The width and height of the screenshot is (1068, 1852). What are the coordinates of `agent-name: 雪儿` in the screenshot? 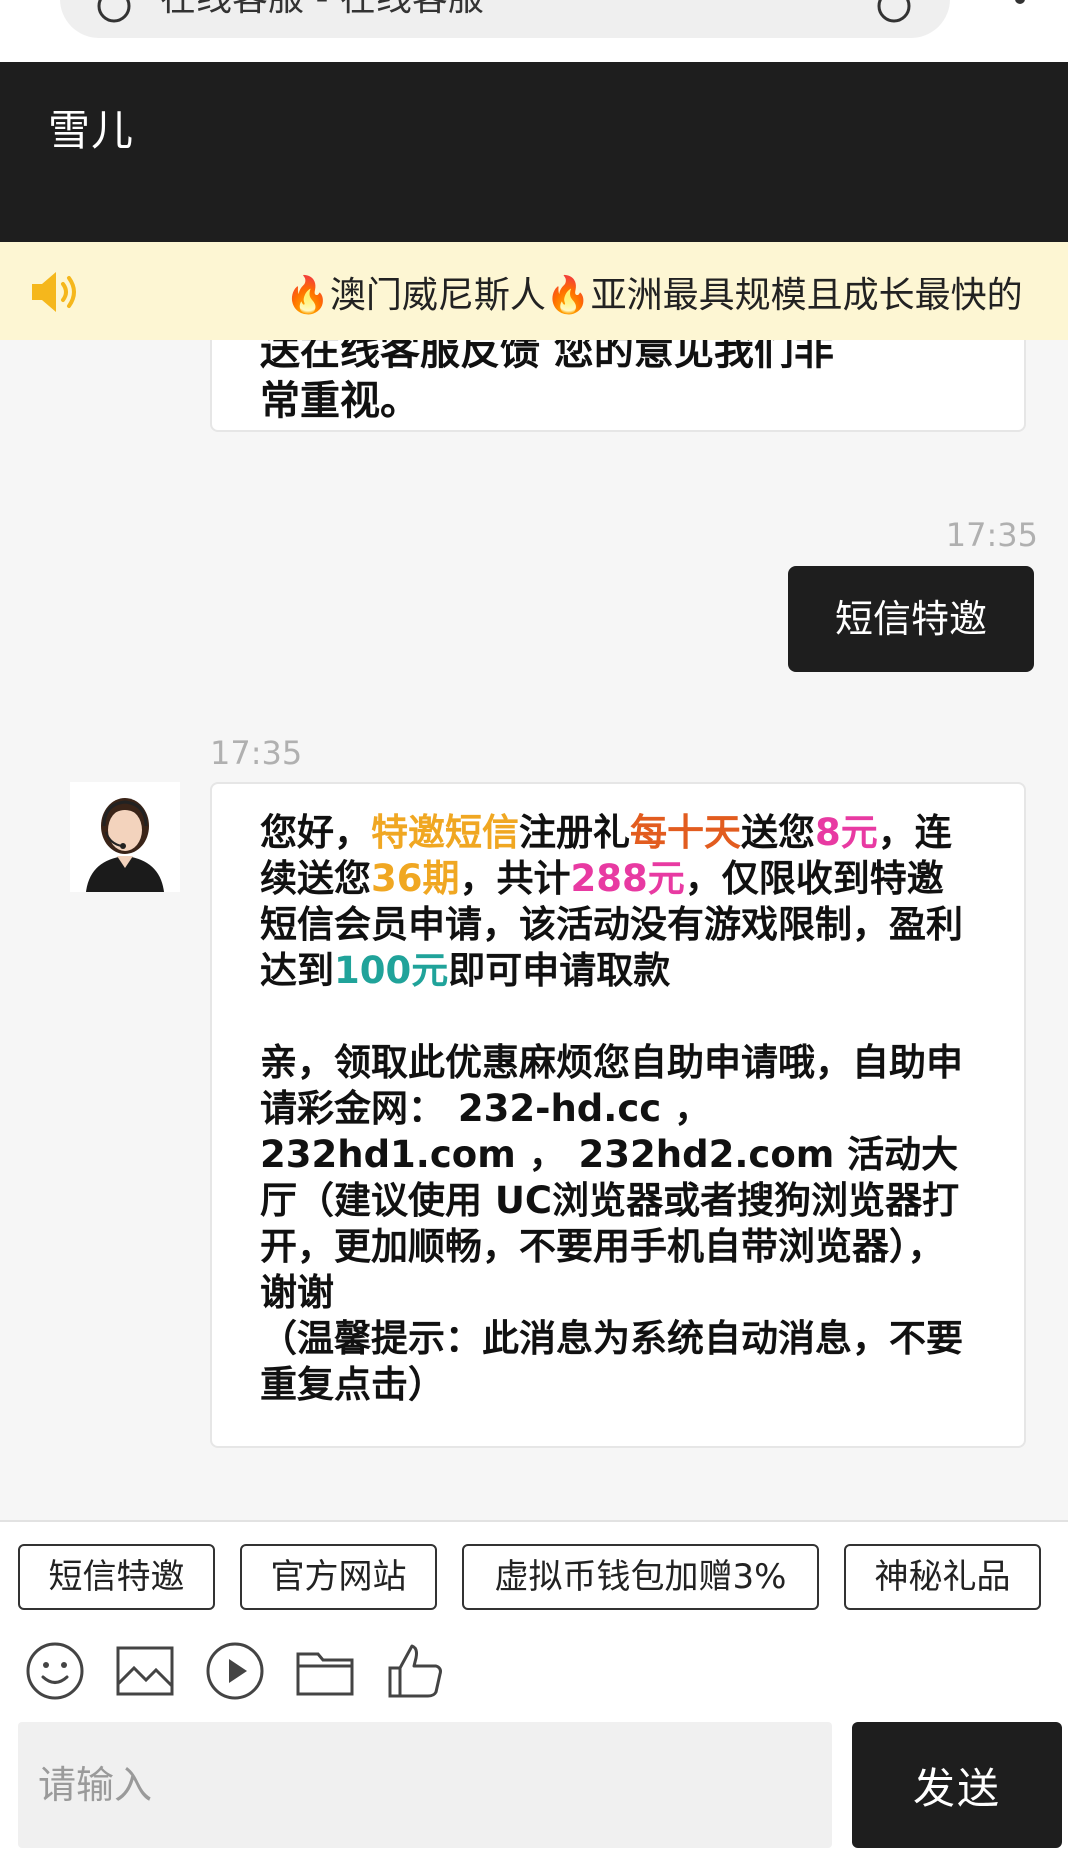 It's located at (91, 130).